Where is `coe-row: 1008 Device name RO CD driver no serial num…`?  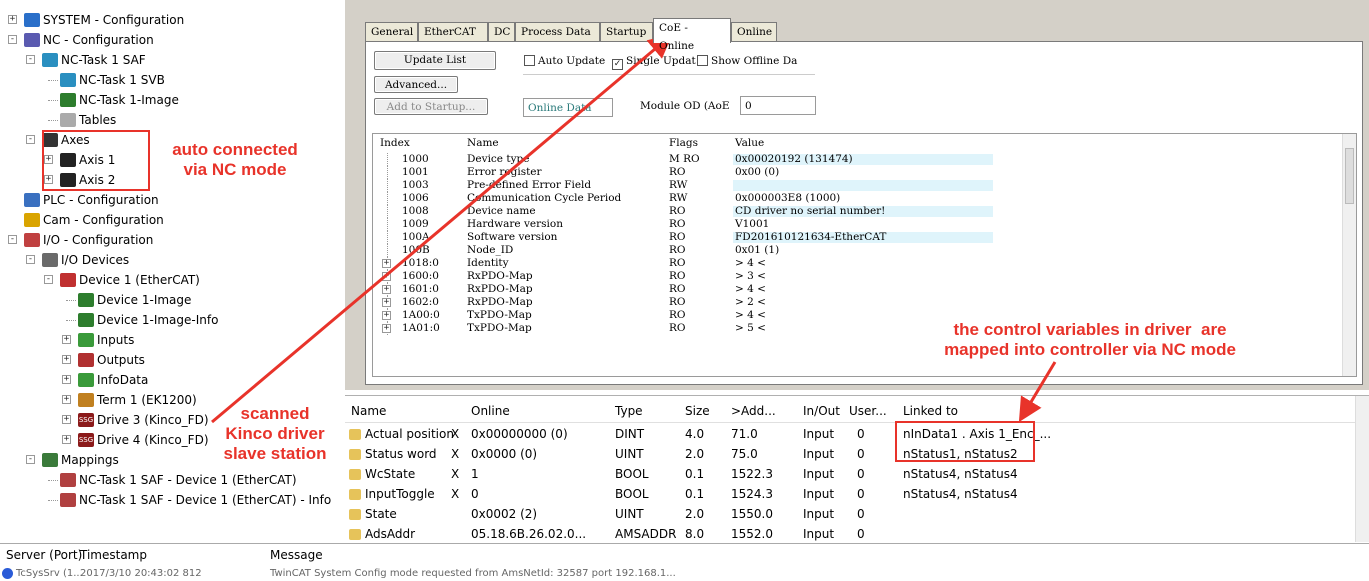
coe-row: 1008 Device name RO CD driver no serial num… is located at coordinates (858, 211).